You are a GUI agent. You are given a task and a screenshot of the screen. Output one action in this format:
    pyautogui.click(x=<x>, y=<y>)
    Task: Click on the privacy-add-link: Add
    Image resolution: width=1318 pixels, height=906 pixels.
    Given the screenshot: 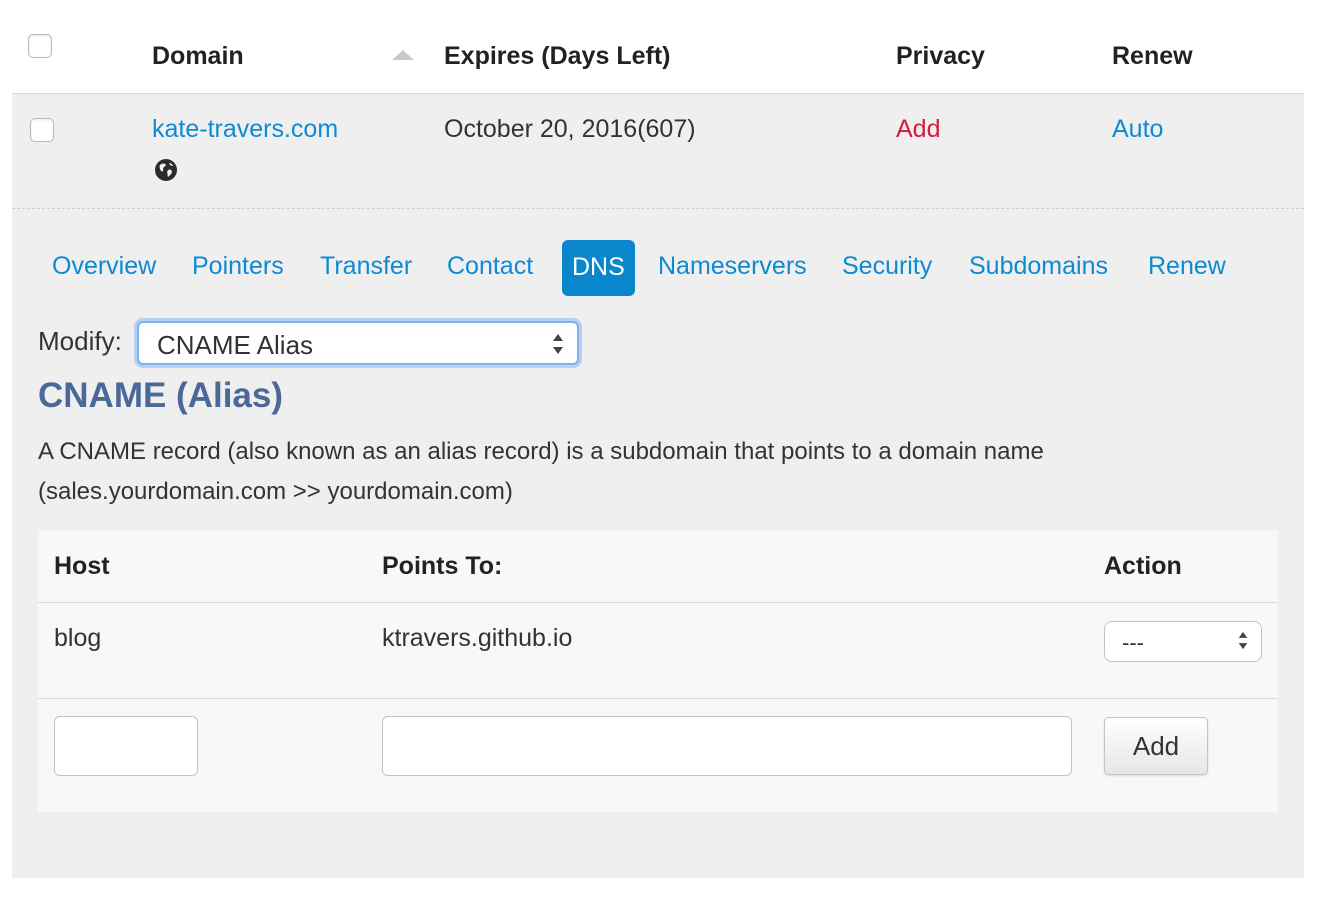 What is the action you would take?
    pyautogui.click(x=918, y=129)
    